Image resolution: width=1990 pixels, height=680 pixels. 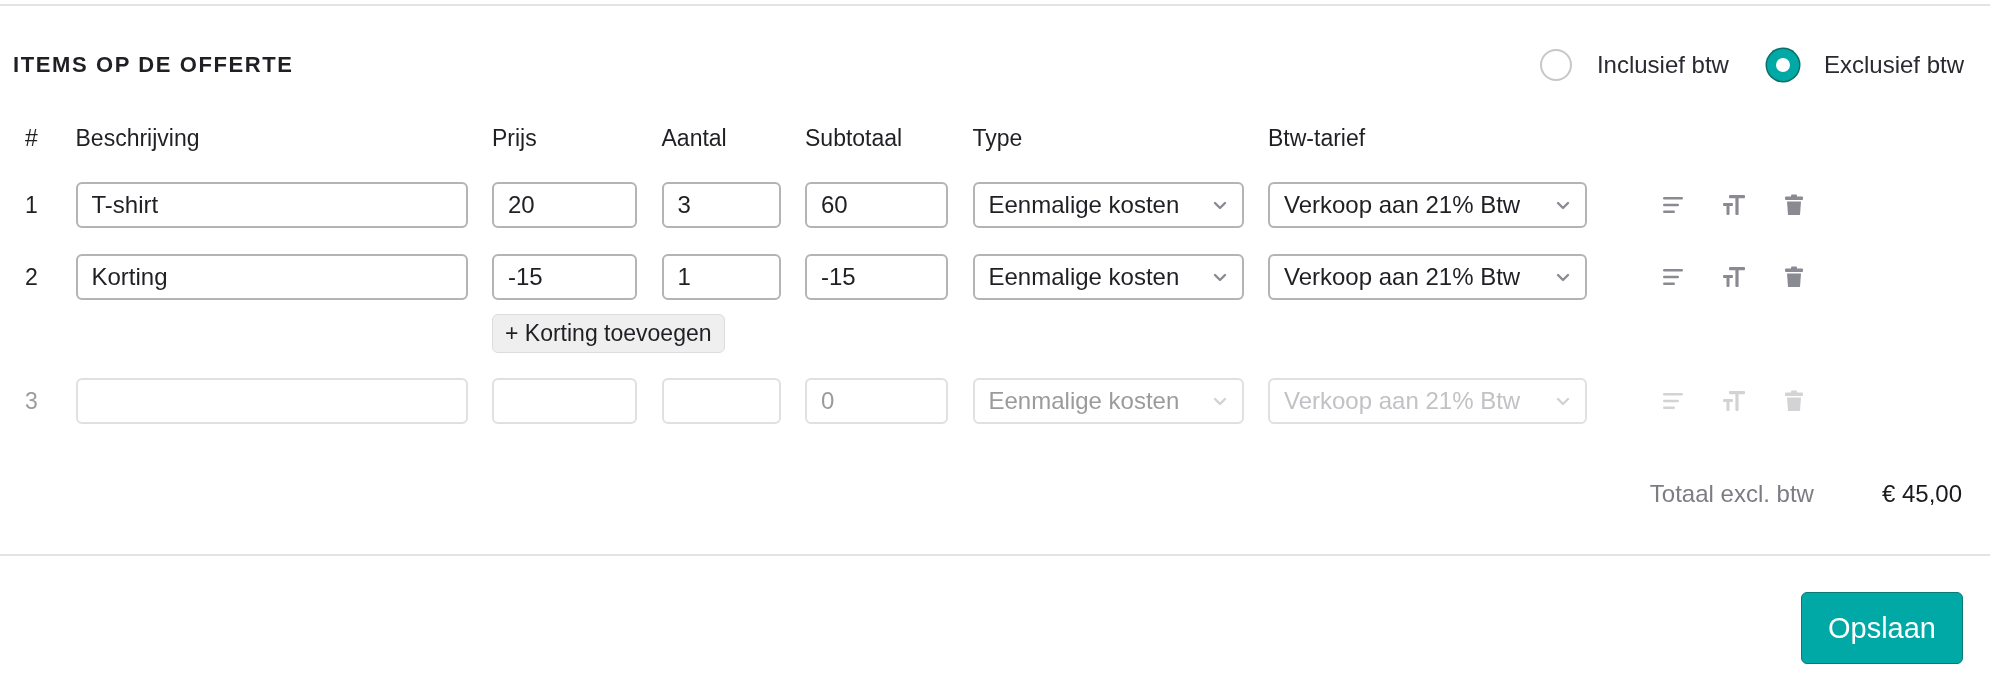 I want to click on row-number: 2, so click(x=31, y=277).